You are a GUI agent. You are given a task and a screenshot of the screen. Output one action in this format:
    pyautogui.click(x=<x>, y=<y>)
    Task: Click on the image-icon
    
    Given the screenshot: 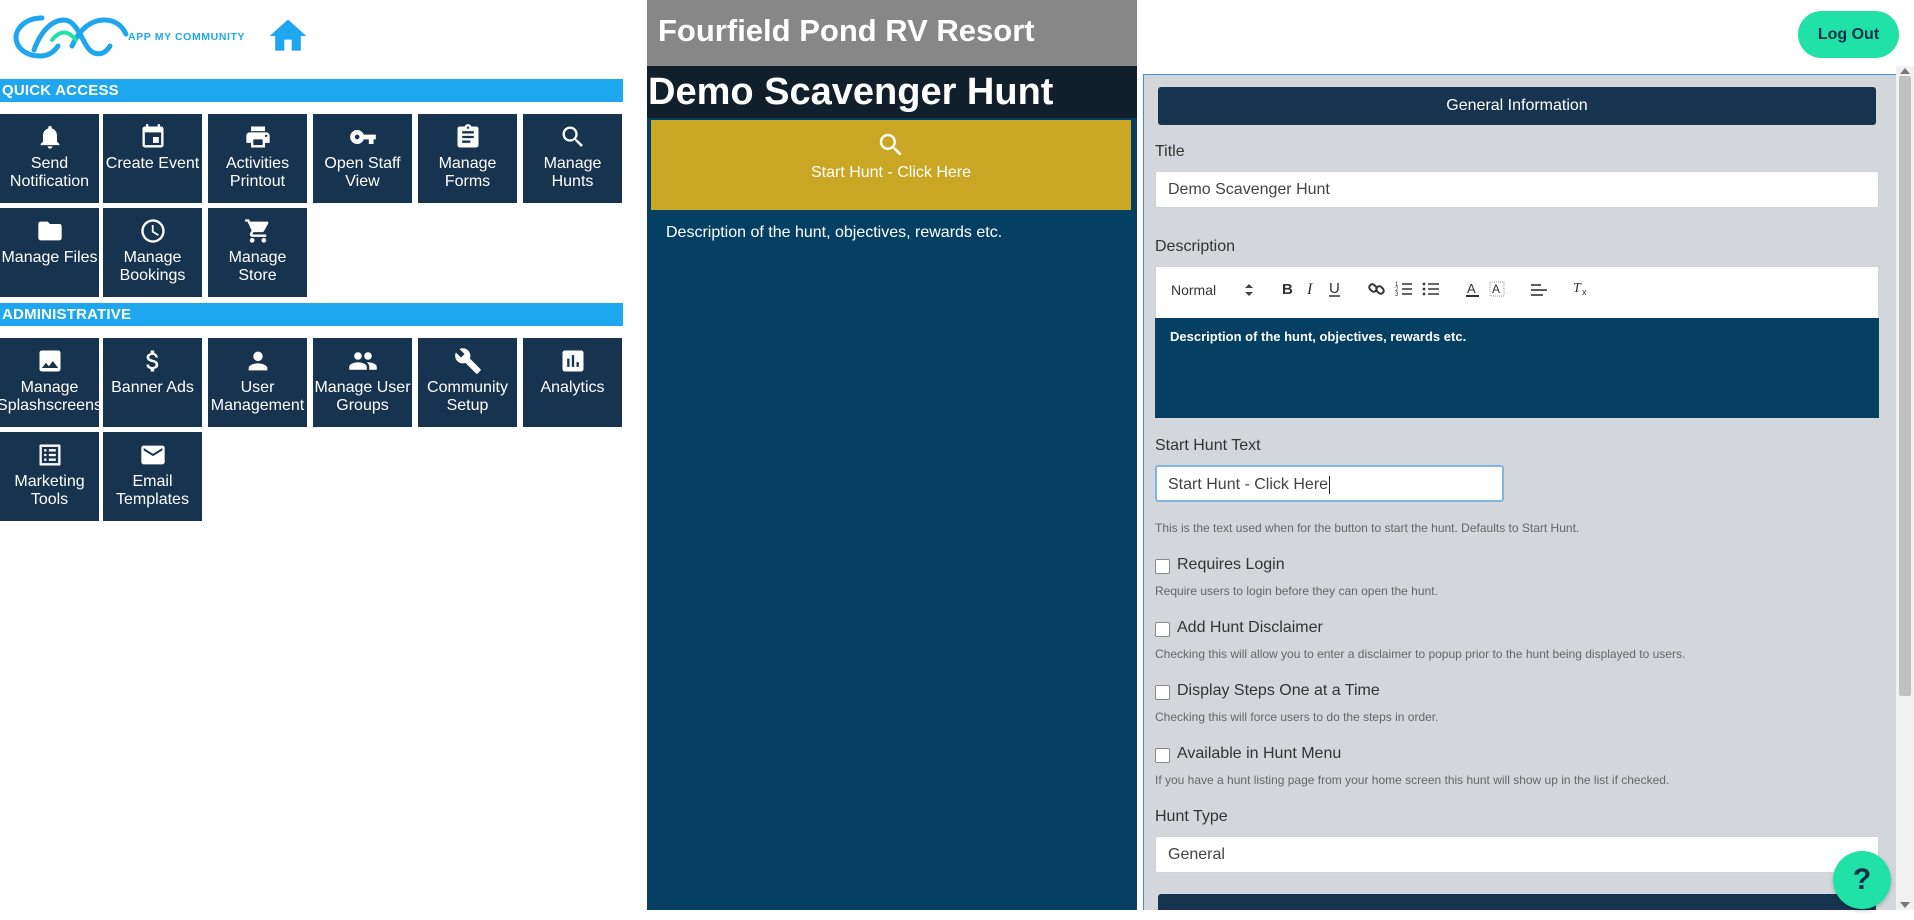 What is the action you would take?
    pyautogui.click(x=50, y=361)
    